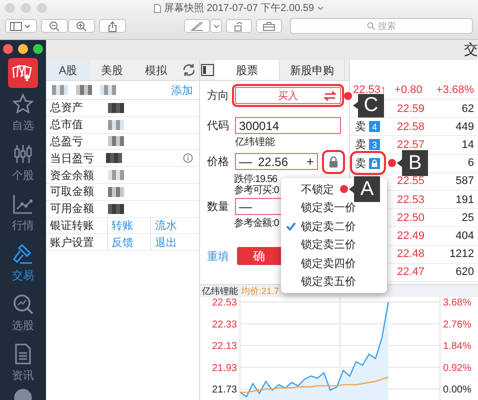 The height and width of the screenshot is (400, 478). Describe the element at coordinates (255, 143) in the screenshot. I see `stock-name: 亿纬锂能` at that location.